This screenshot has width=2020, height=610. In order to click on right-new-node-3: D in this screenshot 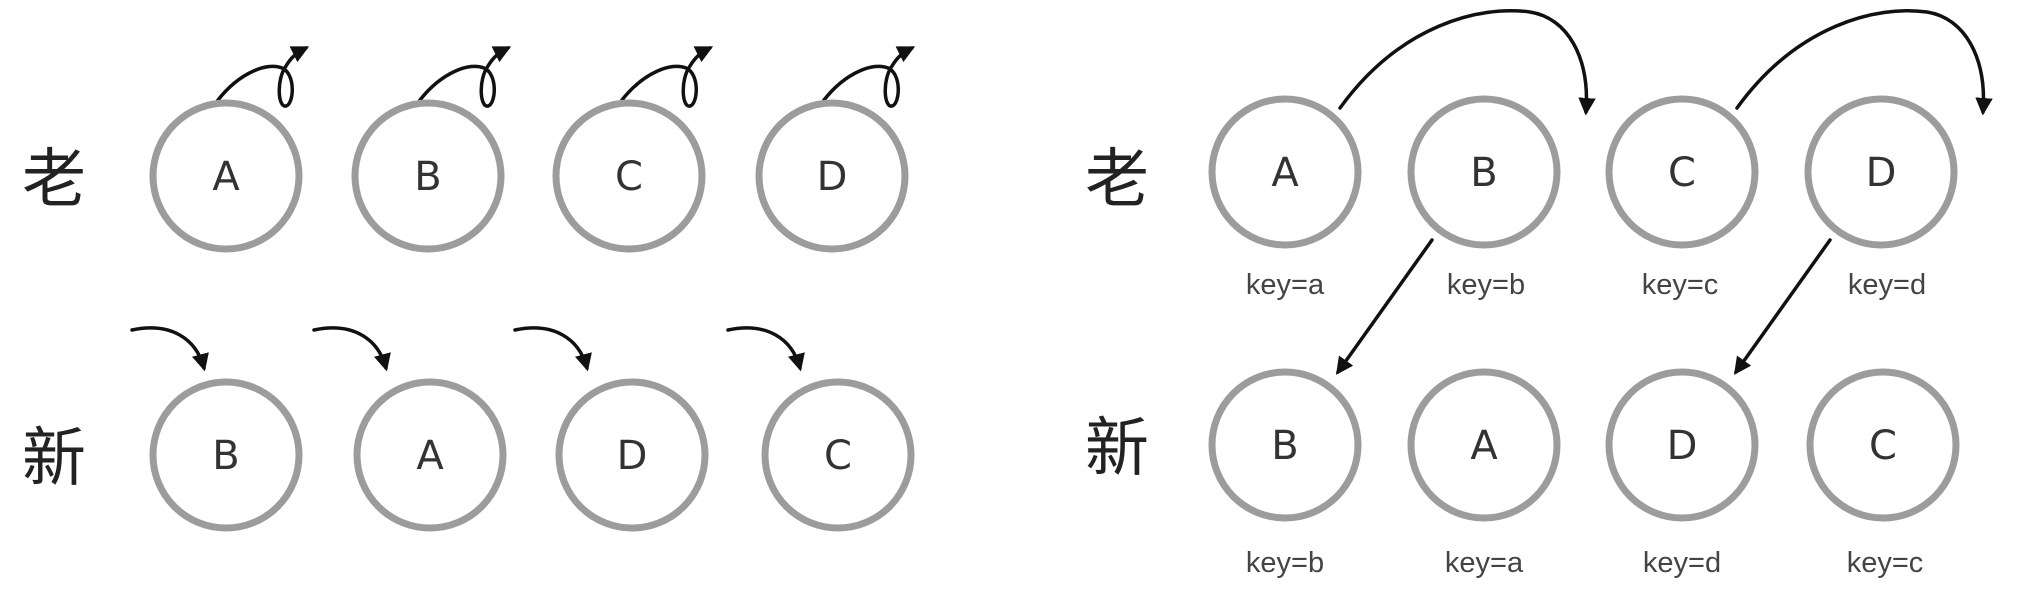, I will do `click(1682, 445)`.